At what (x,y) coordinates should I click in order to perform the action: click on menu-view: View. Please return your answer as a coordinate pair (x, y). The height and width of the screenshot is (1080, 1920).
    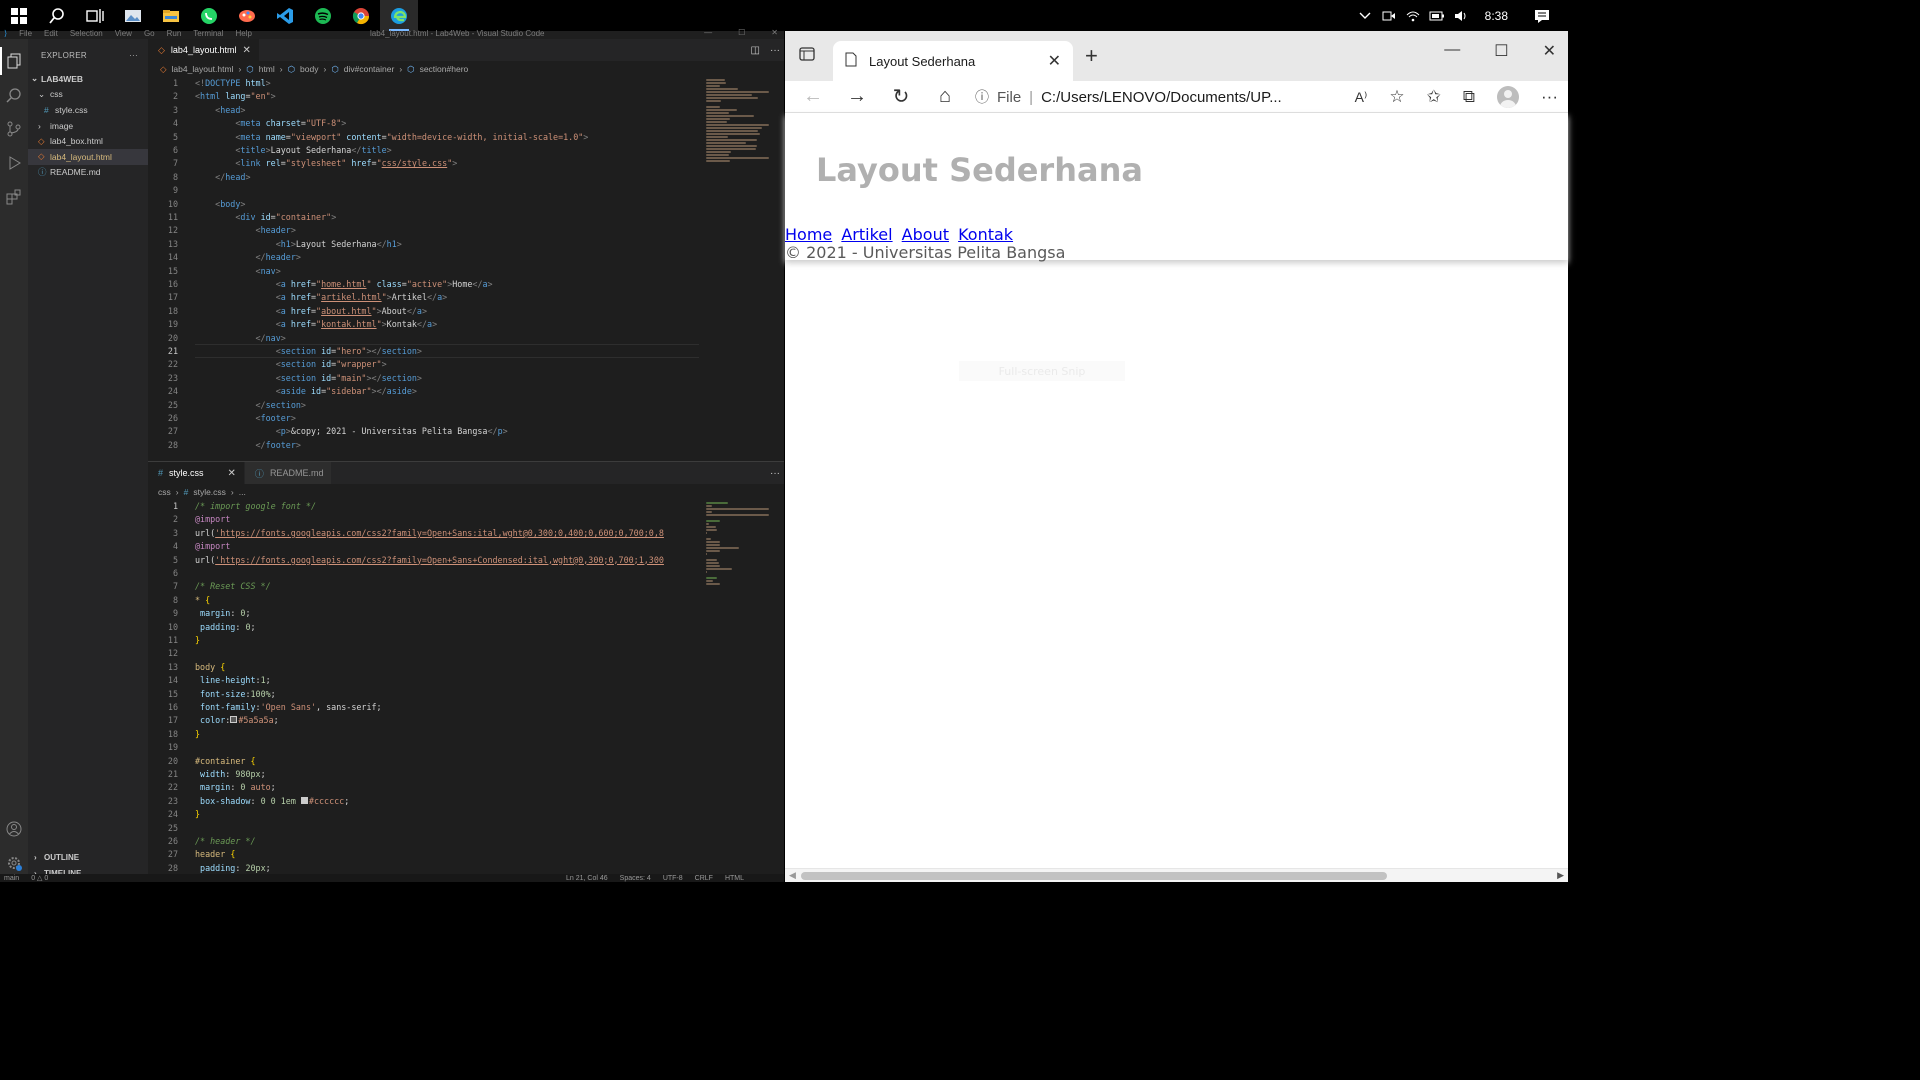
    Looking at the image, I should click on (123, 33).